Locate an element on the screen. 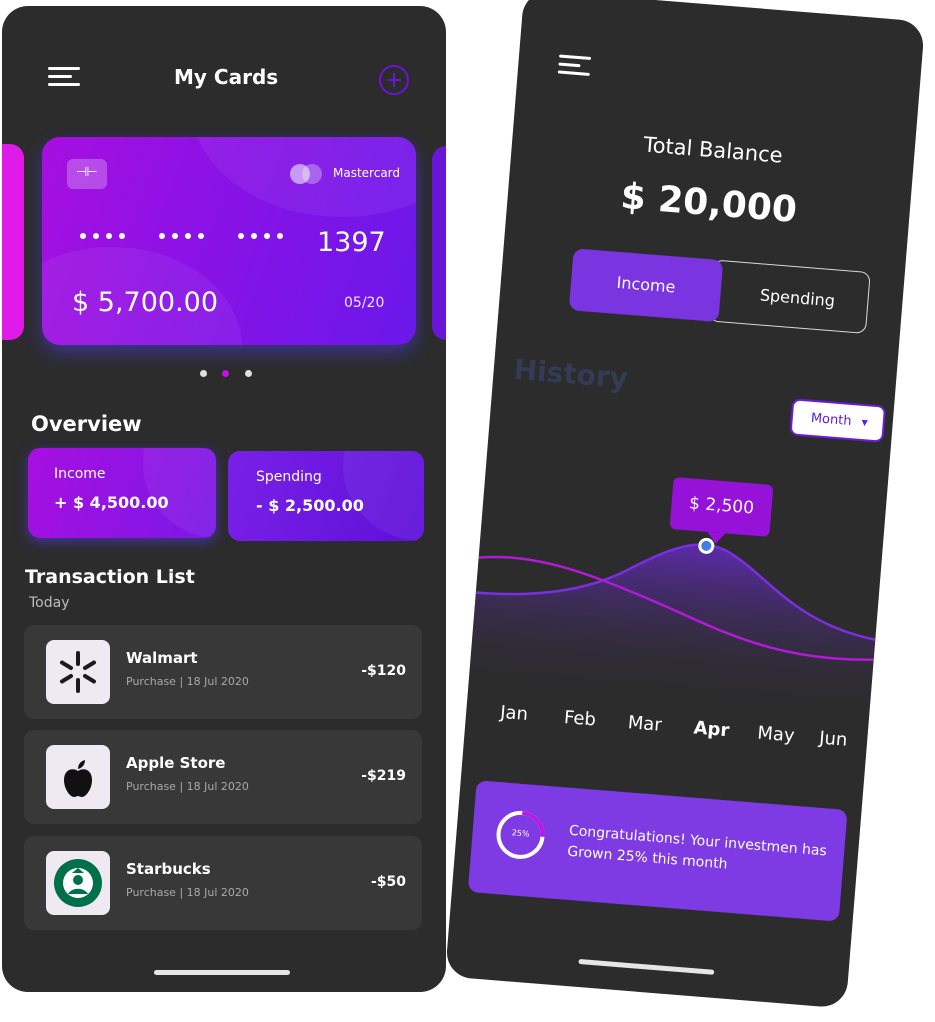 This screenshot has width=935, height=1022. progress-ring: 25% is located at coordinates (521, 835).